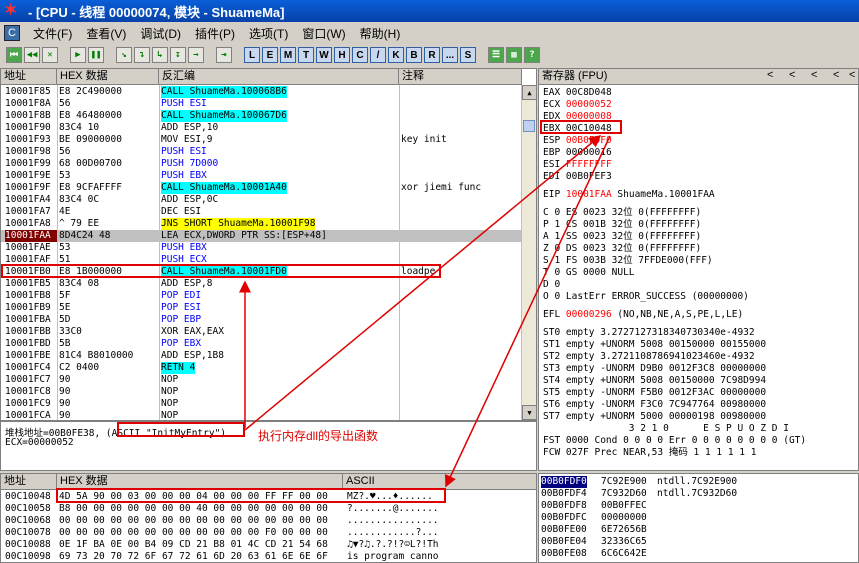  I want to click on scroll-down-arrow-icon: ▼, so click(529, 412).